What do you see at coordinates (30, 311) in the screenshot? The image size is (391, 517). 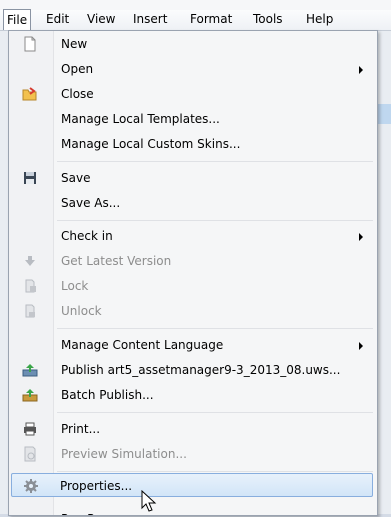 I see `unlock-icon` at bounding box center [30, 311].